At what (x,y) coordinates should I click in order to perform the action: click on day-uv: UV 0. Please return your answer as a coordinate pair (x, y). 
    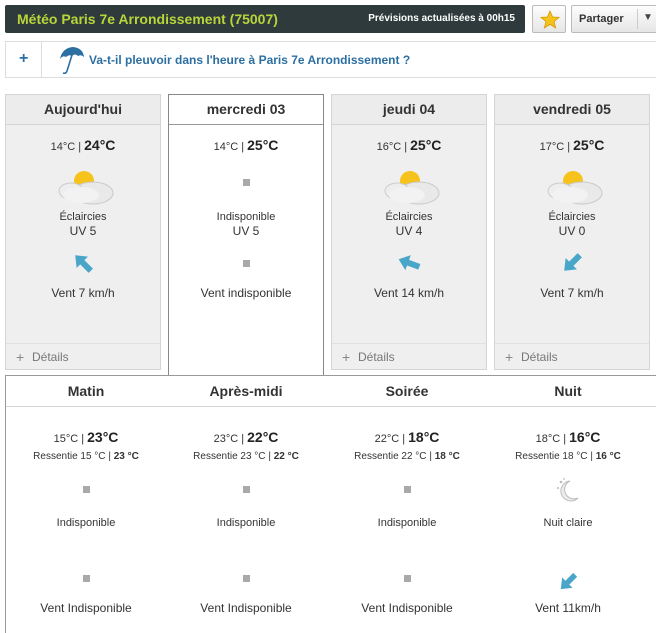
    Looking at the image, I should click on (572, 231).